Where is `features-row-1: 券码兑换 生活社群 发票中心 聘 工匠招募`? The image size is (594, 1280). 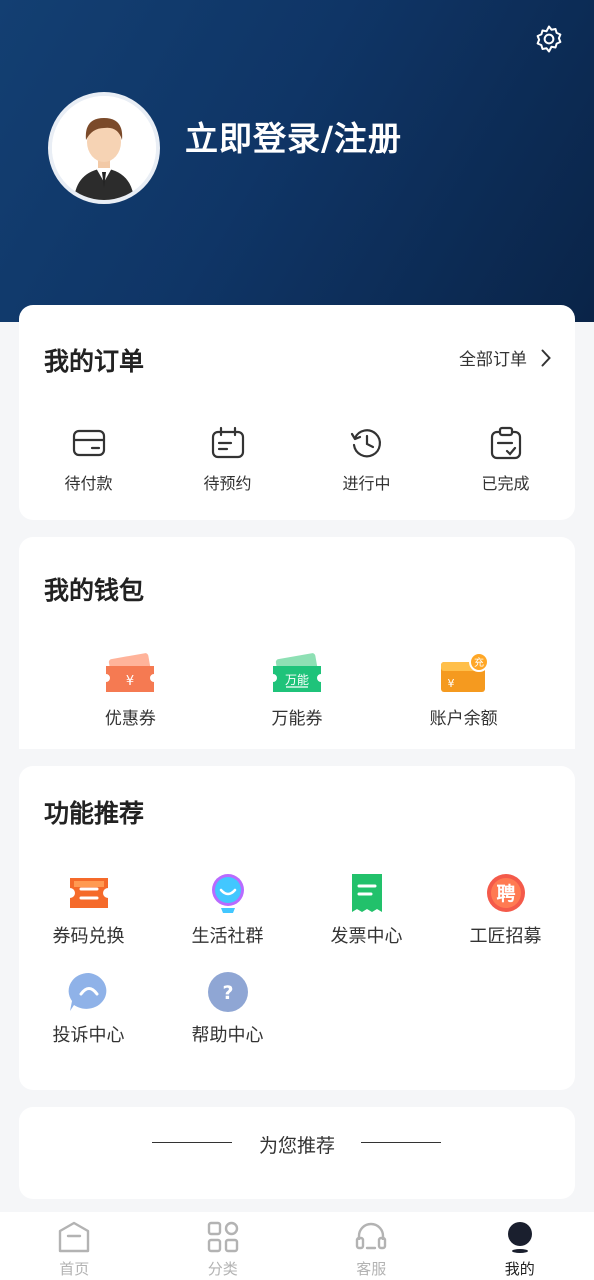 features-row-1: 券码兑换 生活社群 发票中心 聘 工匠招募 is located at coordinates (297, 910).